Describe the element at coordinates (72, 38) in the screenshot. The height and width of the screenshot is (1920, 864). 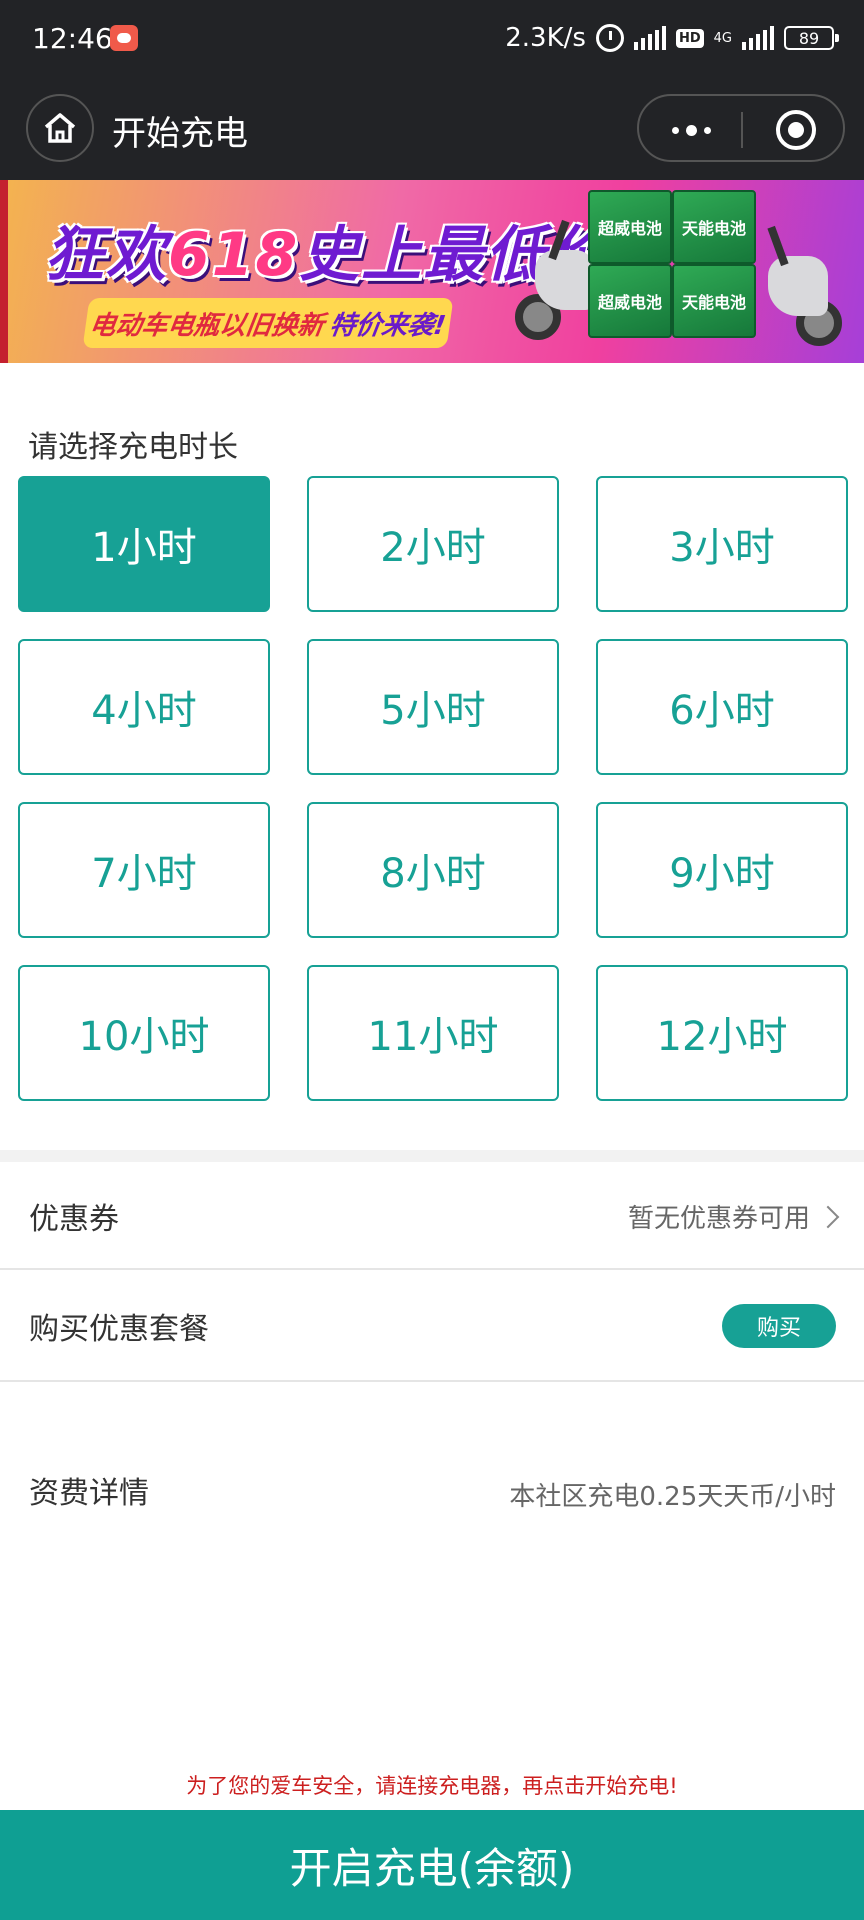
I see `status-time: 12:46` at that location.